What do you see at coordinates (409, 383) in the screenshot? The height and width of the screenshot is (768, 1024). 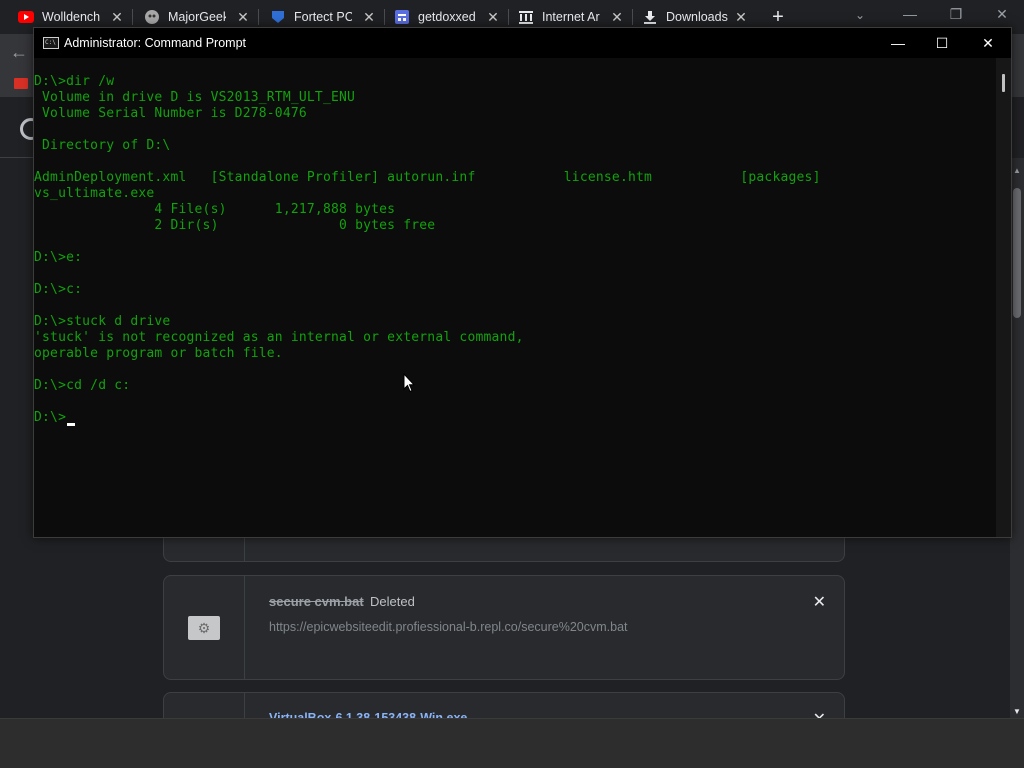 I see `mouse-pointer-icon` at bounding box center [409, 383].